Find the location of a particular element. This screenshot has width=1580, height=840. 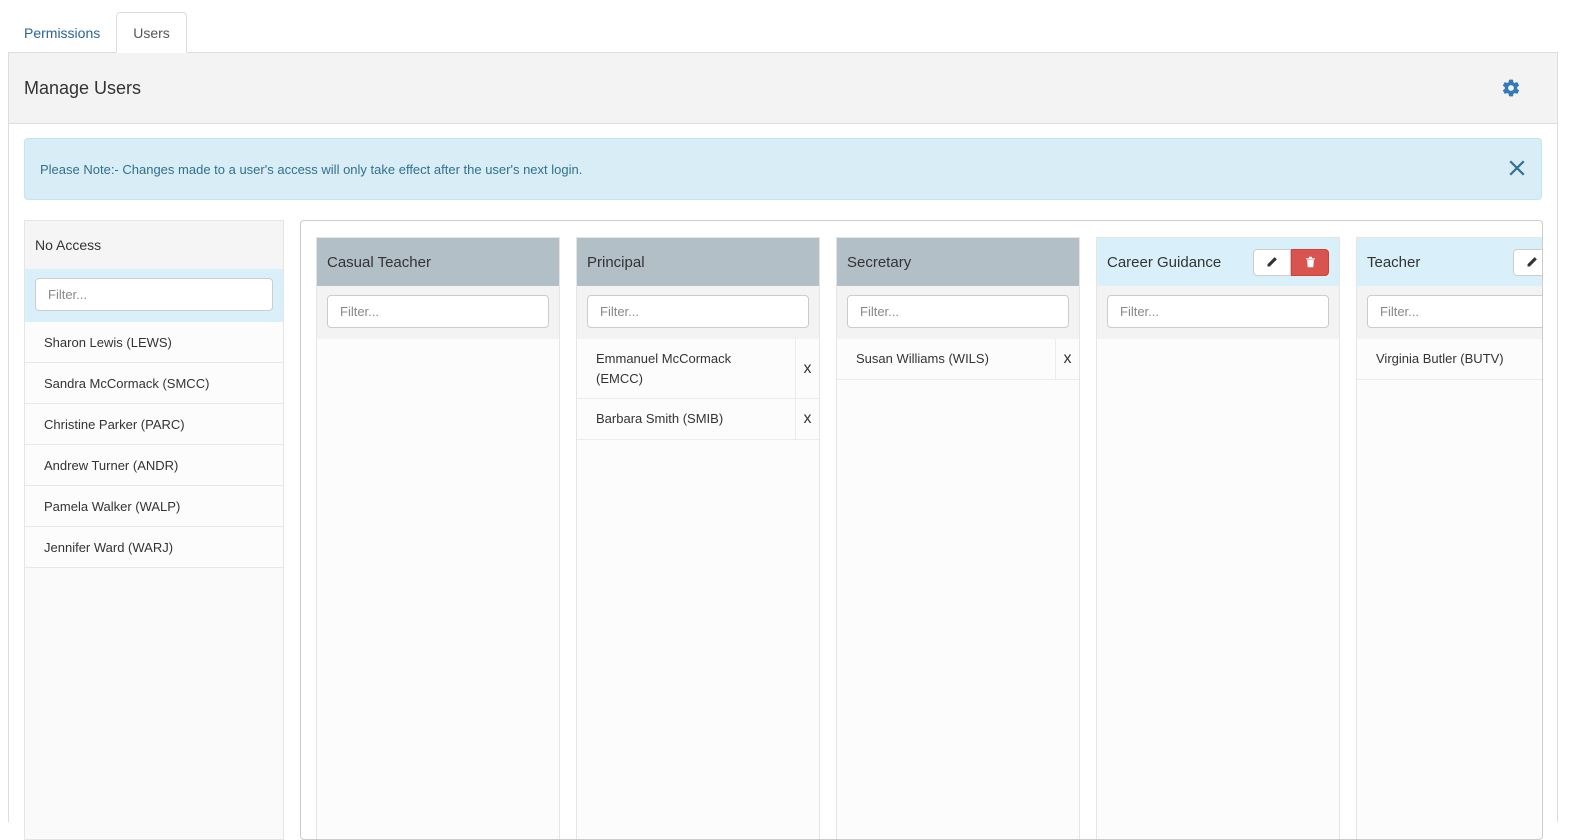

role-column-casual-teacher: Casual Teacher is located at coordinates (438, 538).